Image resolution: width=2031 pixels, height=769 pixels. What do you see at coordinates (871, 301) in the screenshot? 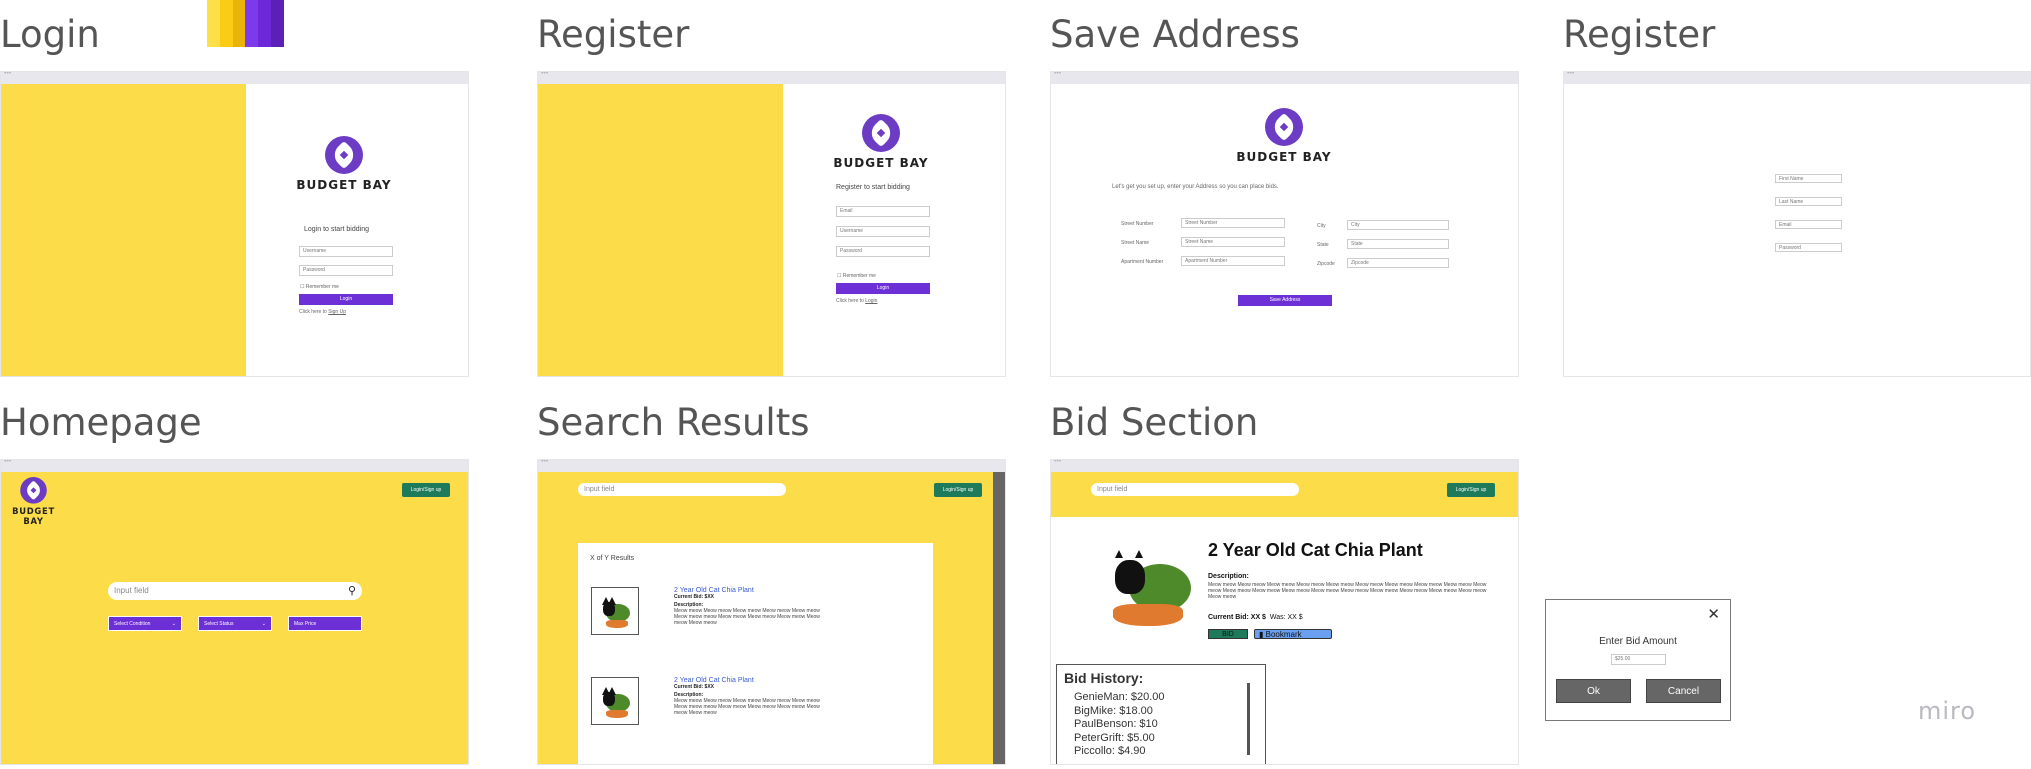
I see `login-link: Login` at bounding box center [871, 301].